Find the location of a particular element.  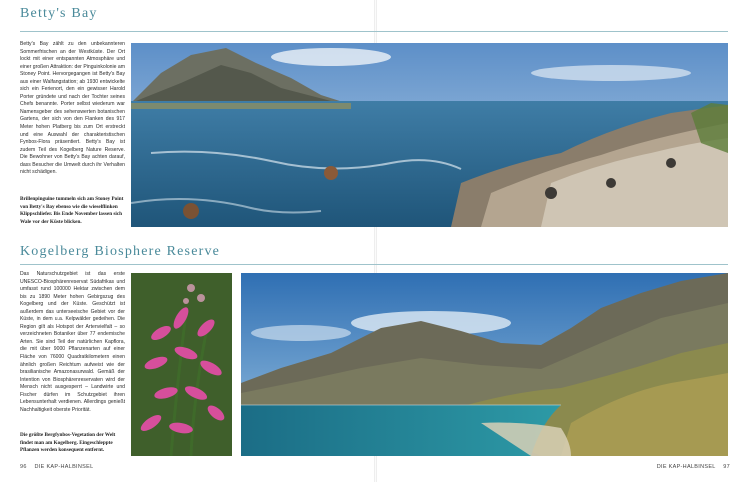

page-number-left: 96 is located at coordinates (23, 467).